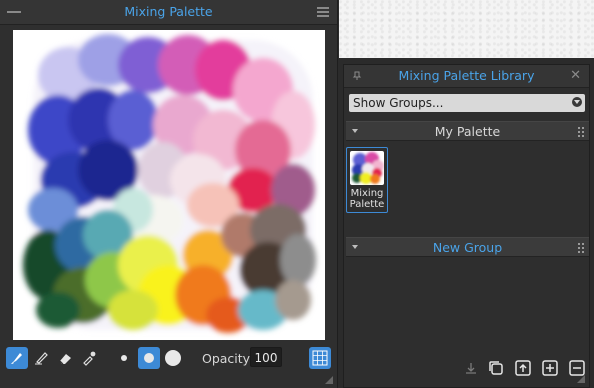  What do you see at coordinates (575, 75) in the screenshot?
I see `close-icon: ✕` at bounding box center [575, 75].